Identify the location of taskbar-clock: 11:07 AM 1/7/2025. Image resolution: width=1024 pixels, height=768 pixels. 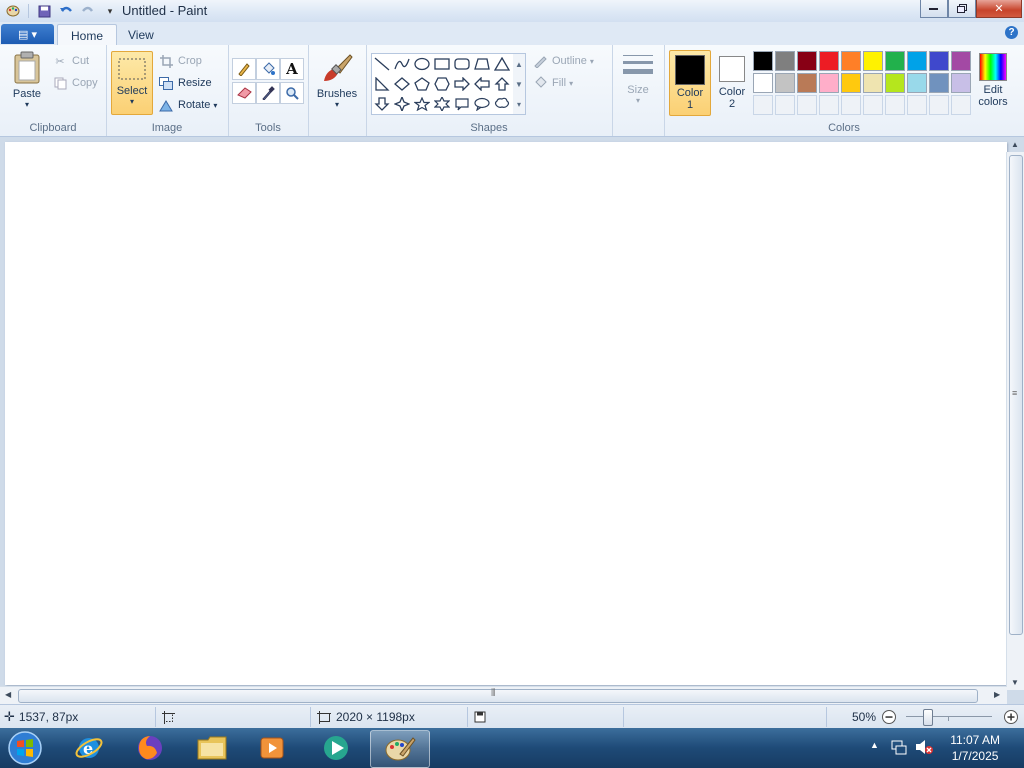
(975, 748).